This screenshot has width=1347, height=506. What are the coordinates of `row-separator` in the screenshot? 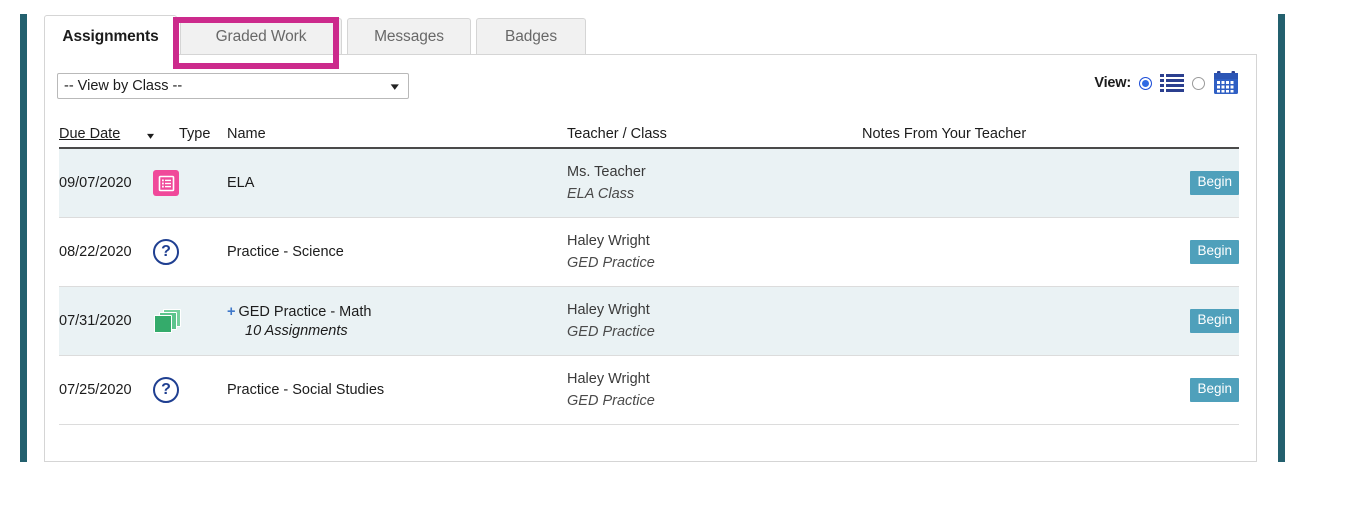 It's located at (649, 424).